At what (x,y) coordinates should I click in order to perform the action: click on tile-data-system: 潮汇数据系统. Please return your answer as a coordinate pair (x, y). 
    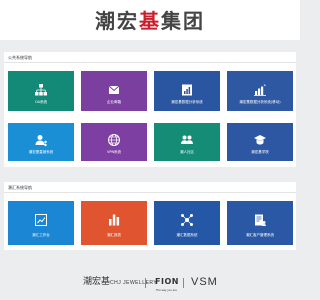
    Looking at the image, I should click on (187, 223).